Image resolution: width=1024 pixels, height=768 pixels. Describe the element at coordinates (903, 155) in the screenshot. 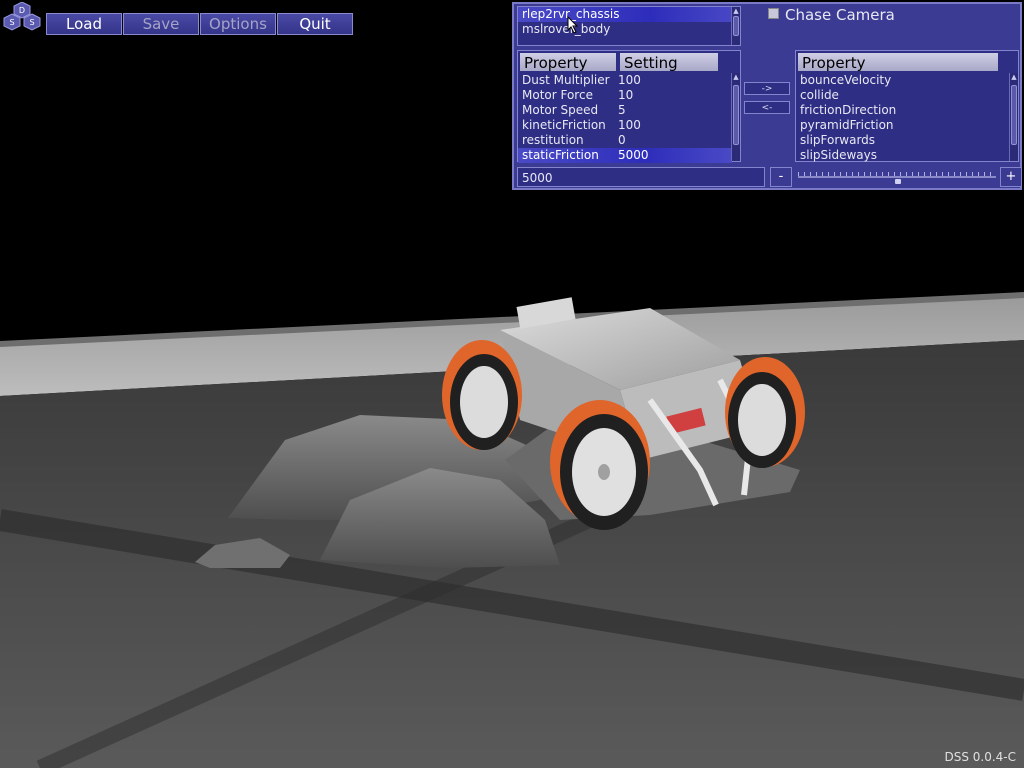

I see `table-row: slipSideways` at that location.